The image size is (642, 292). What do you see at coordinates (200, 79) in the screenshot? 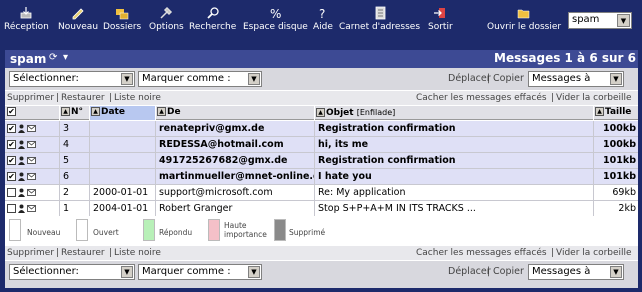
I see `mark-as-dropdown-top: Marquer comme : ▼` at bounding box center [200, 79].